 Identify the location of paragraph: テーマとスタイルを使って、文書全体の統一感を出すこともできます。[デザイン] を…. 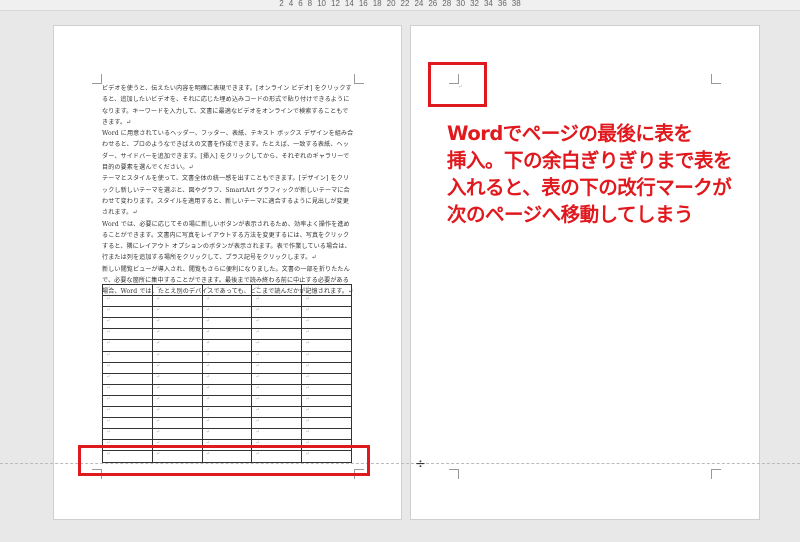
(228, 195).